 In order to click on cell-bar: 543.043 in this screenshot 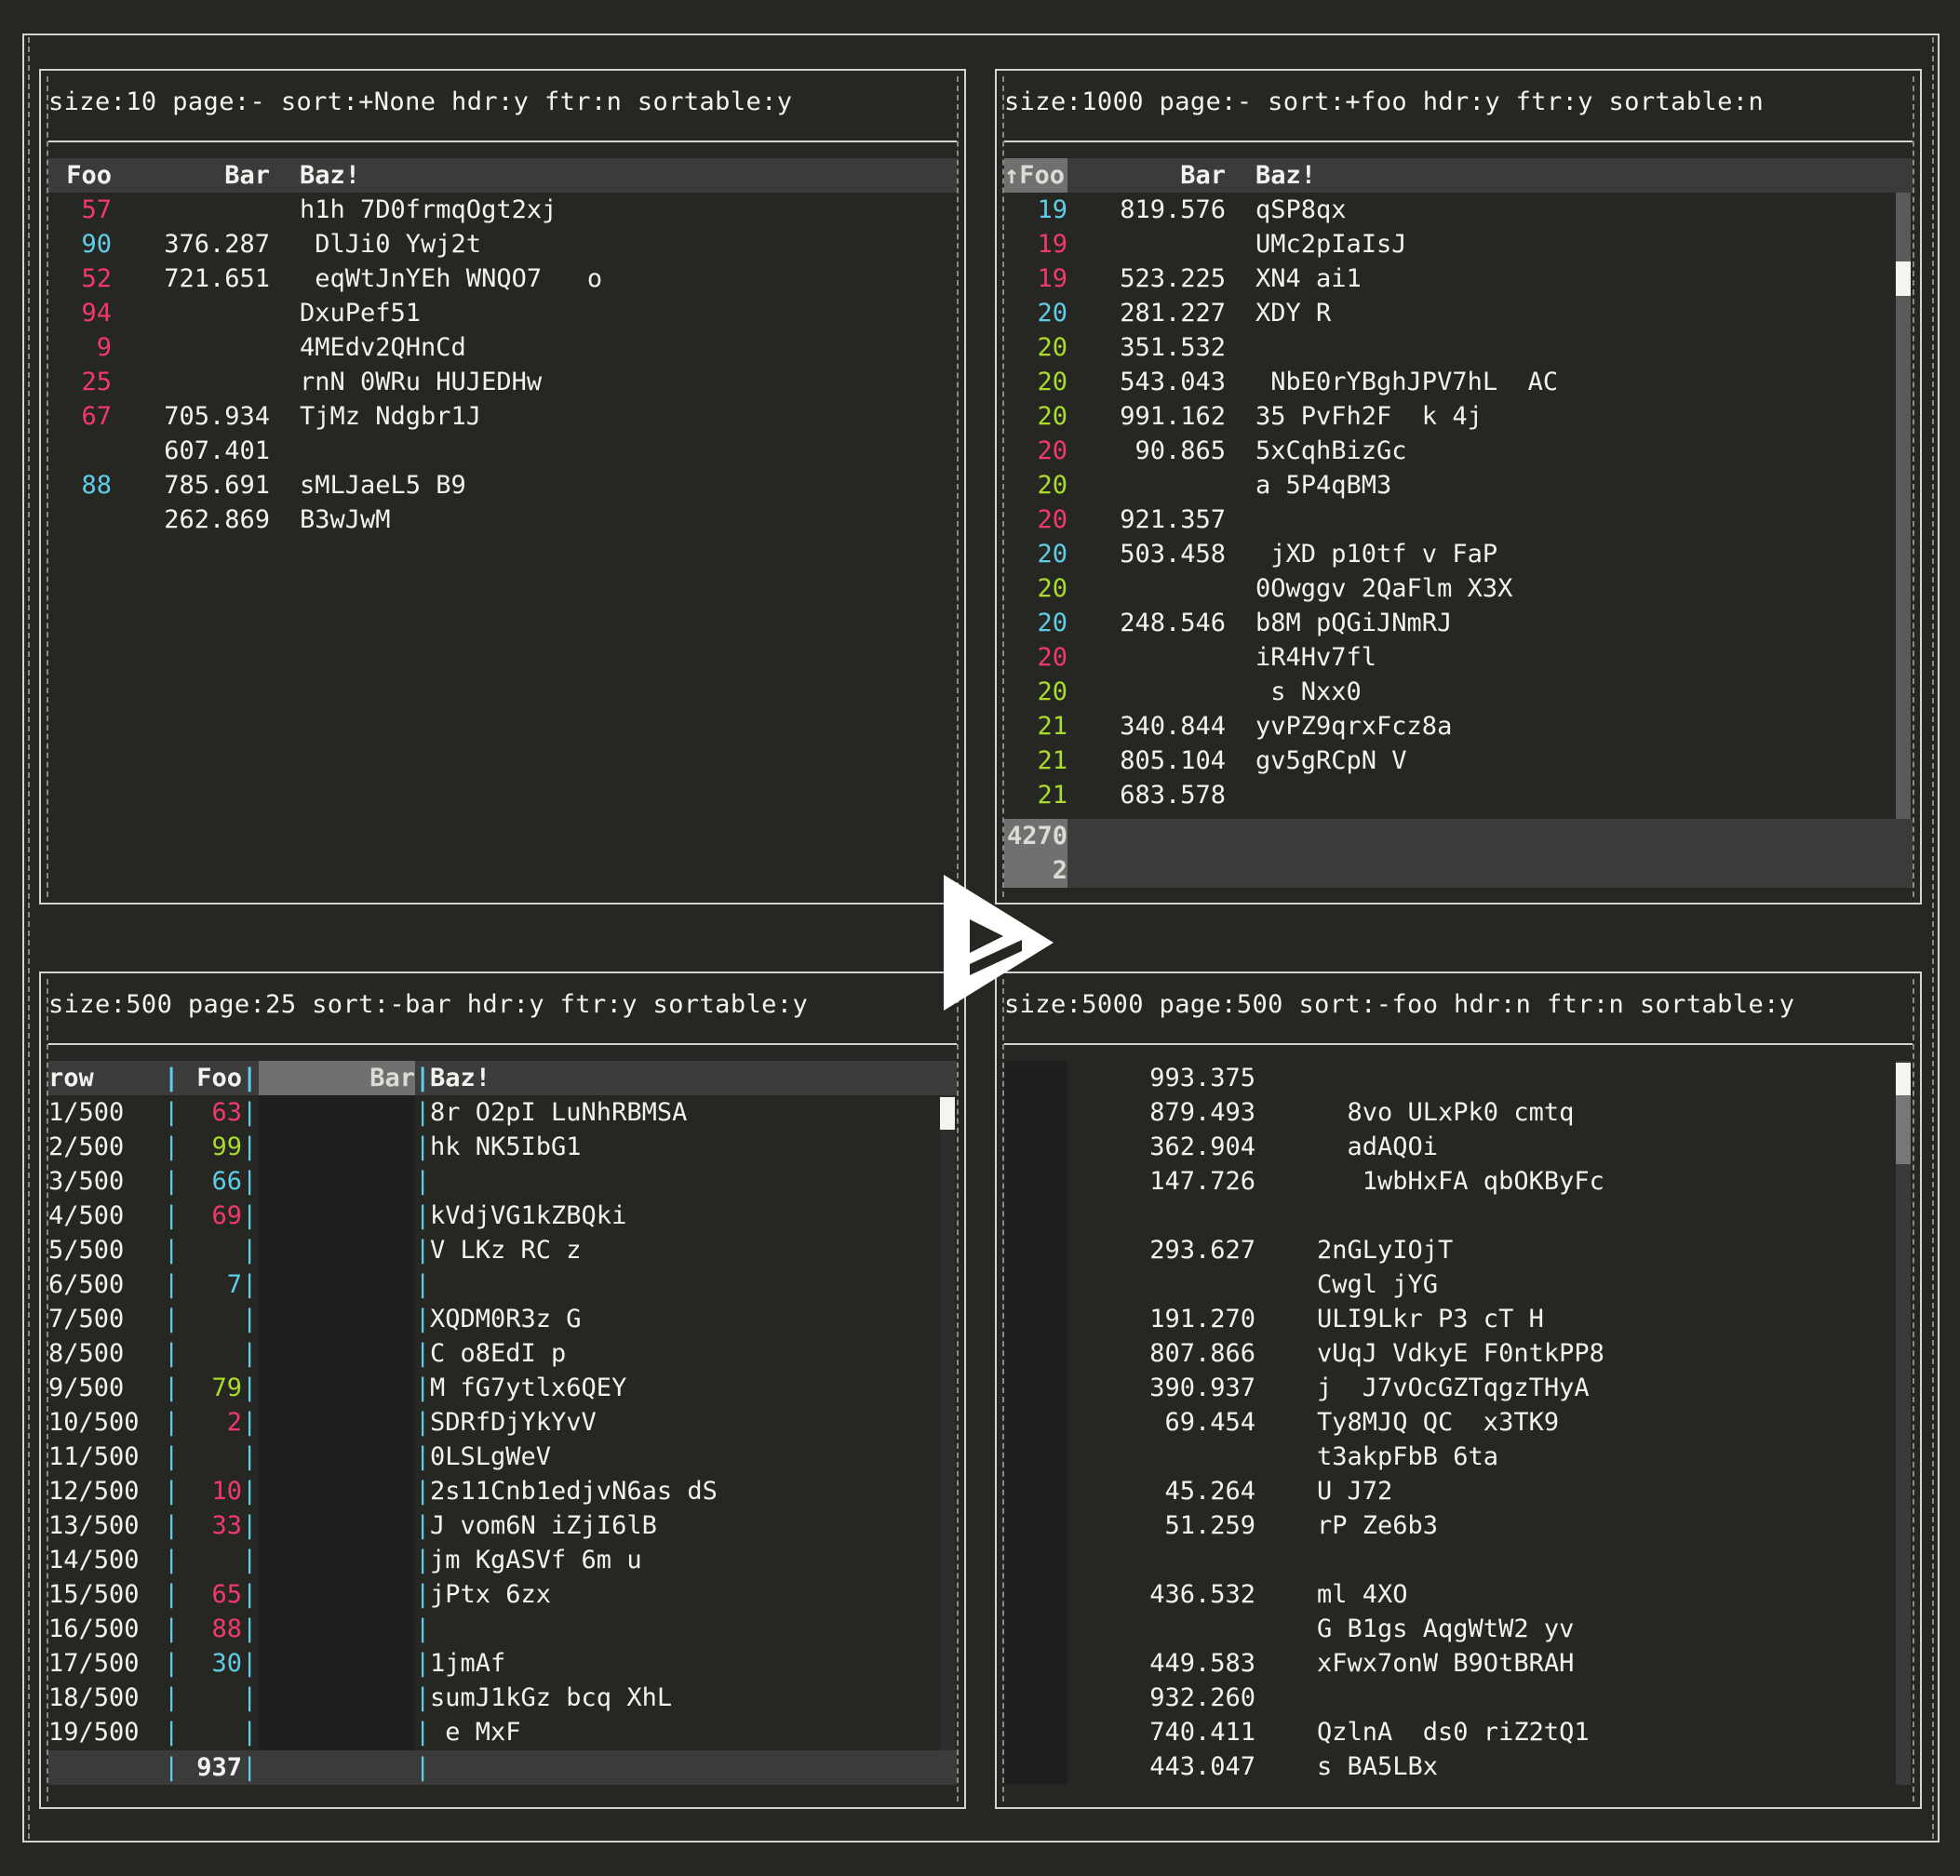, I will do `click(1173, 382)`.